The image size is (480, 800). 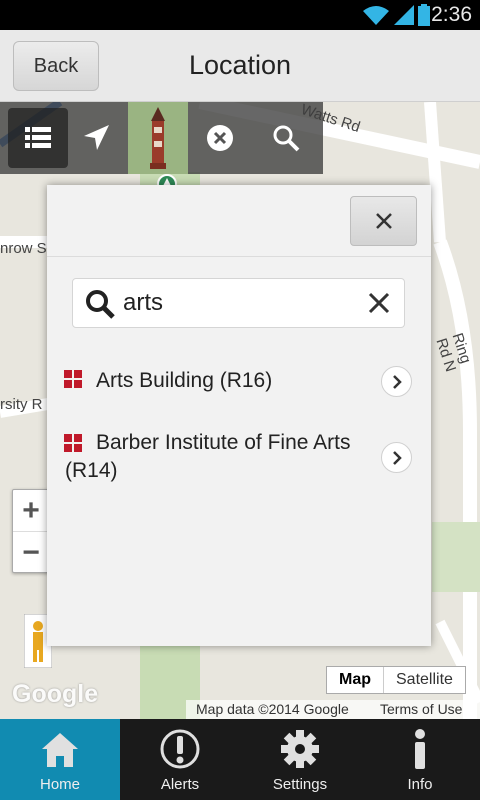 What do you see at coordinates (420, 749) in the screenshot?
I see `info-icon` at bounding box center [420, 749].